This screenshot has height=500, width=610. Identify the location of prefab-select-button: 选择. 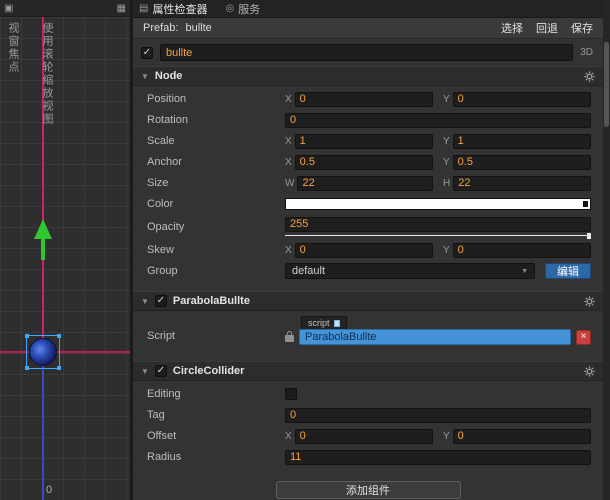
(512, 28).